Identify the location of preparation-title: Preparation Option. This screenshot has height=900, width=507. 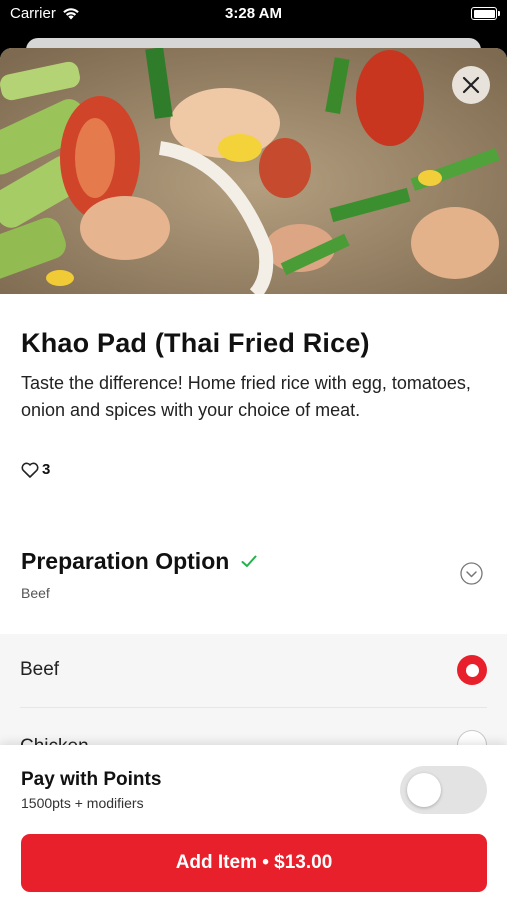
(125, 561).